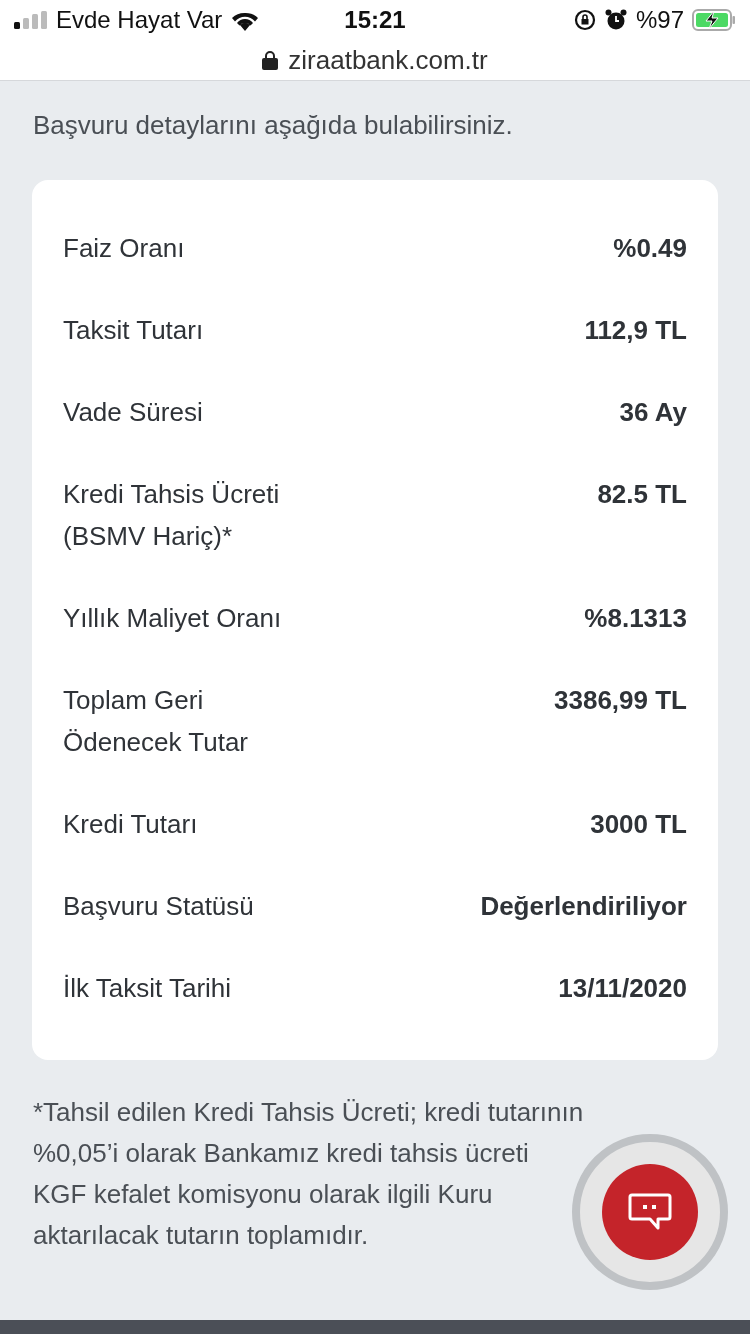 The image size is (750, 1334). I want to click on alarm-icon, so click(615, 20).